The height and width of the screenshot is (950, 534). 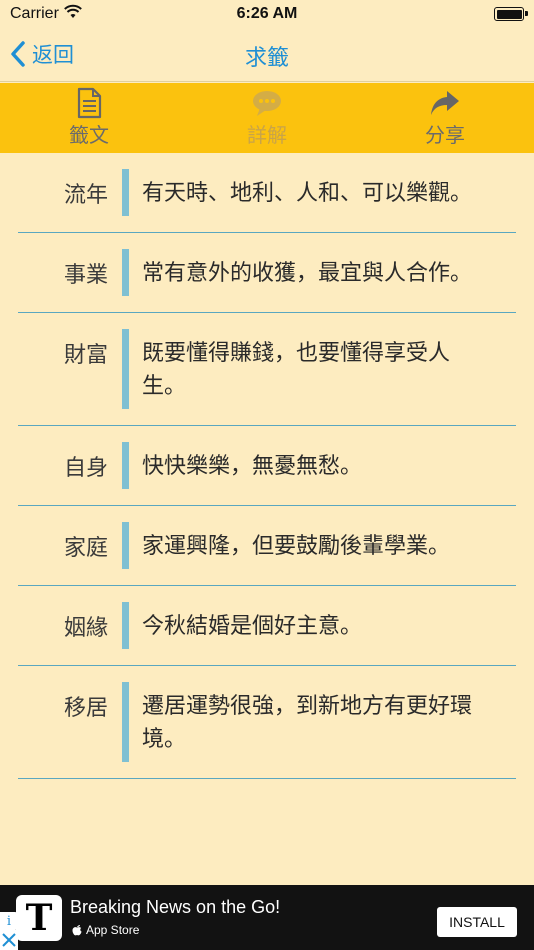 What do you see at coordinates (85, 548) in the screenshot?
I see `detail-label: 家庭` at bounding box center [85, 548].